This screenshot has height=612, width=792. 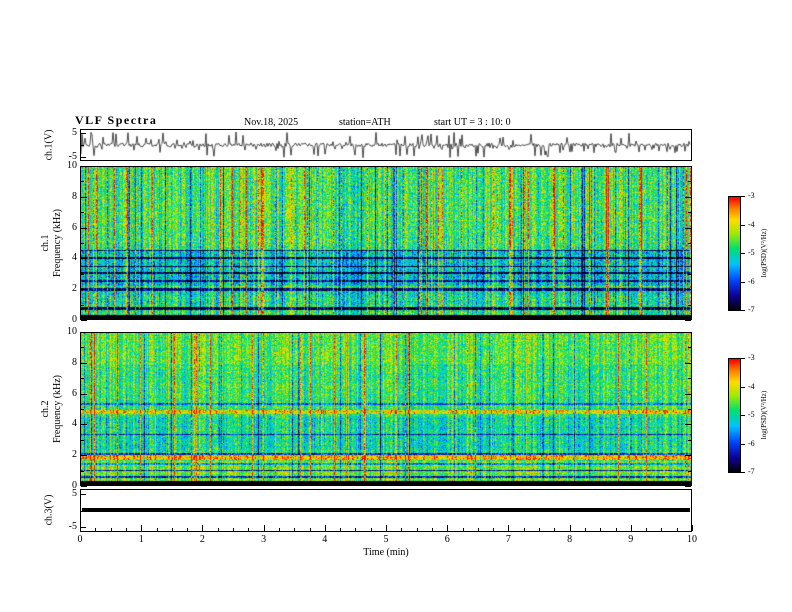 What do you see at coordinates (751, 414) in the screenshot?
I see `ch2-colorbar-tick-label: -5` at bounding box center [751, 414].